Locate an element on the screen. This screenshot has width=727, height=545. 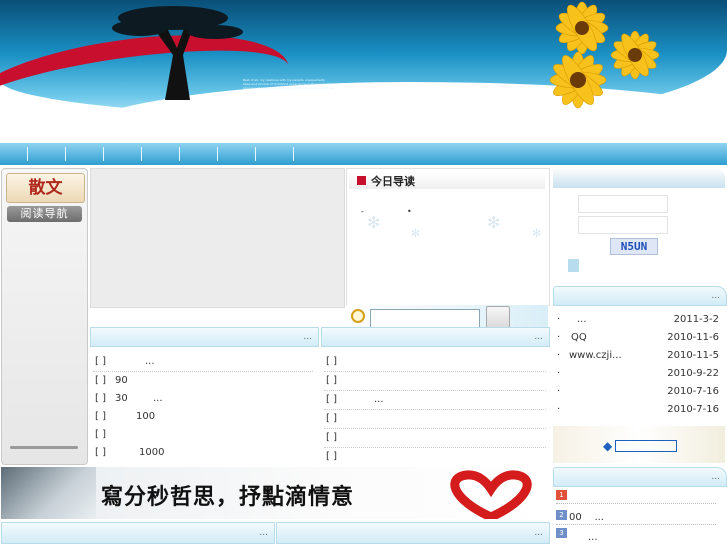
list-item: [ ] 90 is located at coordinates (203, 381).